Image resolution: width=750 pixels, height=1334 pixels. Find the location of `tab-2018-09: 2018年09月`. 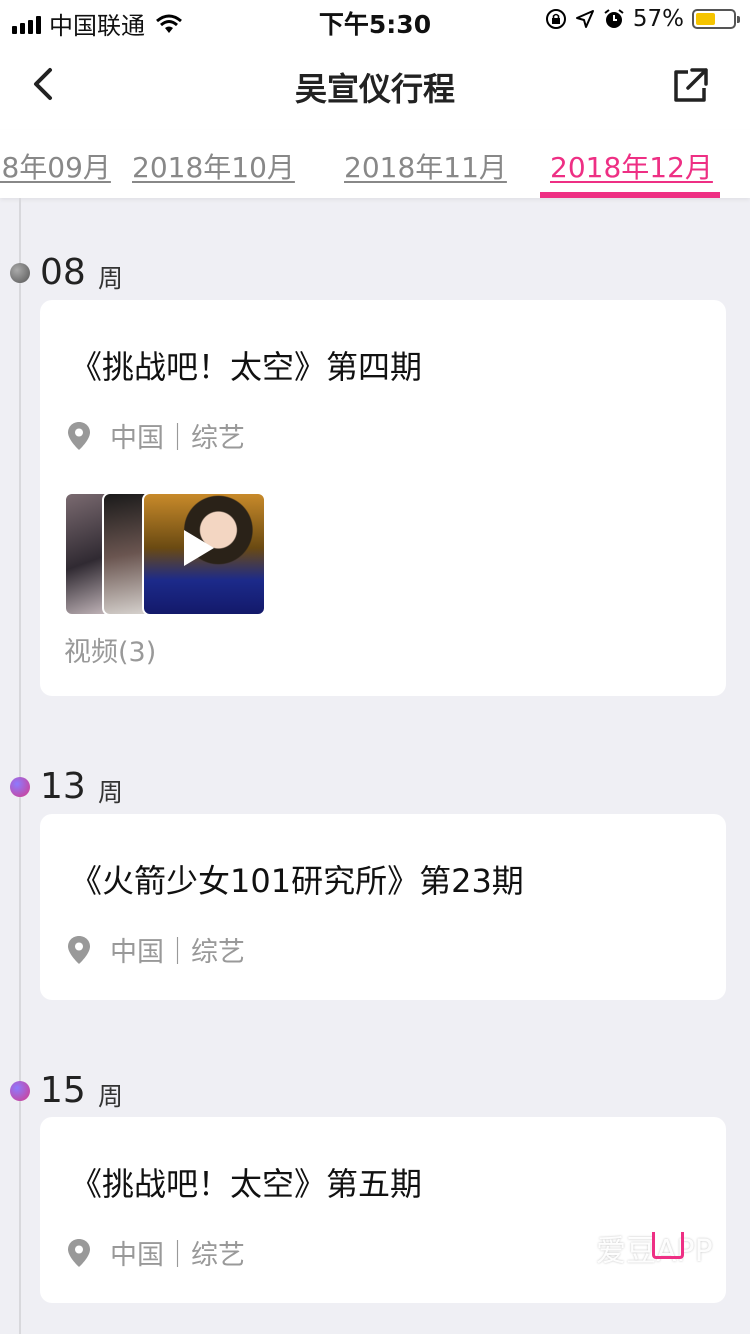

tab-2018-09: 2018年09月 is located at coordinates (55, 166).